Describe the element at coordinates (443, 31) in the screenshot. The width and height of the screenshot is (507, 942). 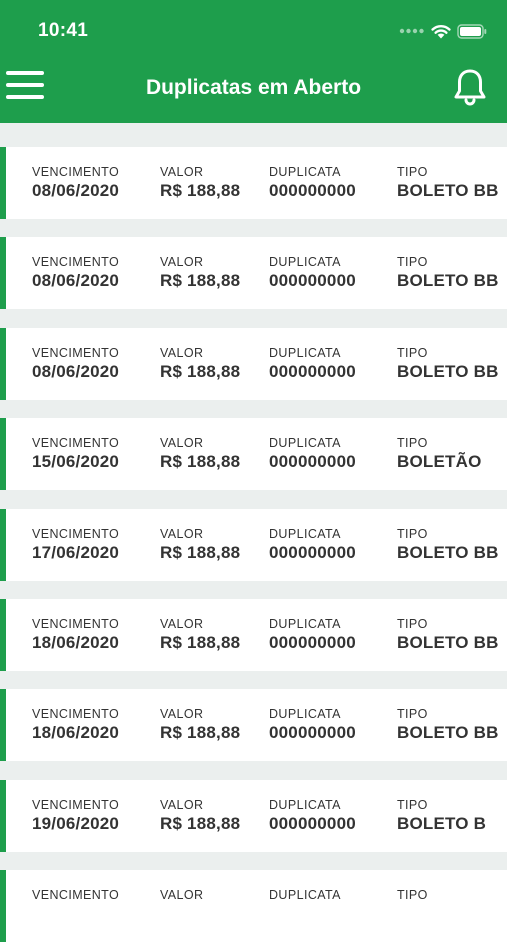
I see `status-icons` at that location.